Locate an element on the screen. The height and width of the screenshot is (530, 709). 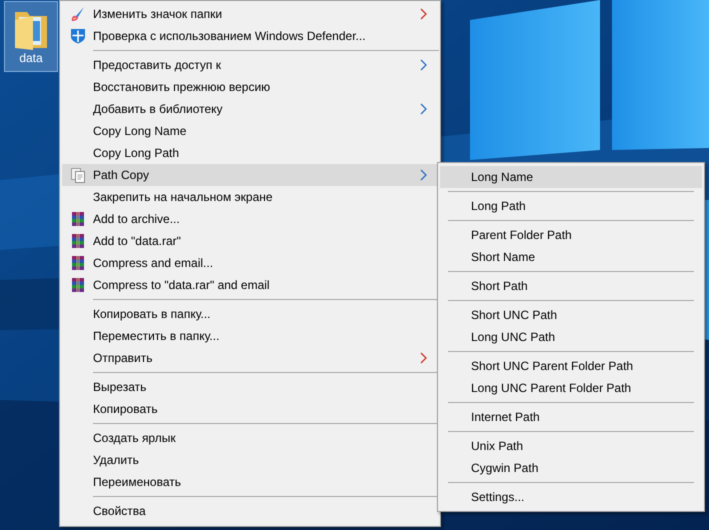
menu-item: Long UNC Parent Folder Path is located at coordinates (571, 388).